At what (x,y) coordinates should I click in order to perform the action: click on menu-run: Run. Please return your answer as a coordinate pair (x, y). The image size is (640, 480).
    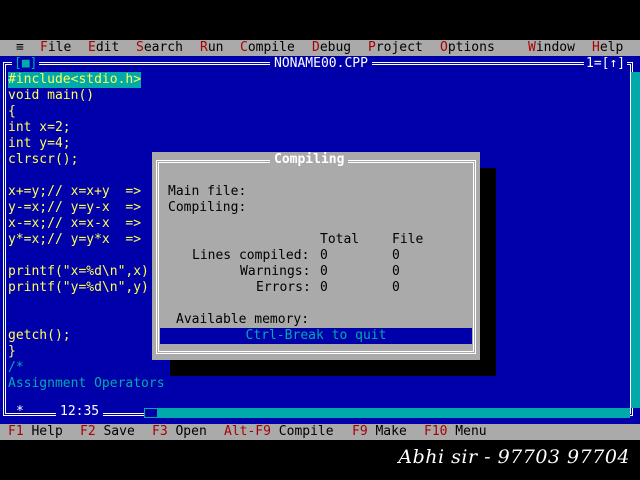
    Looking at the image, I should click on (211, 48).